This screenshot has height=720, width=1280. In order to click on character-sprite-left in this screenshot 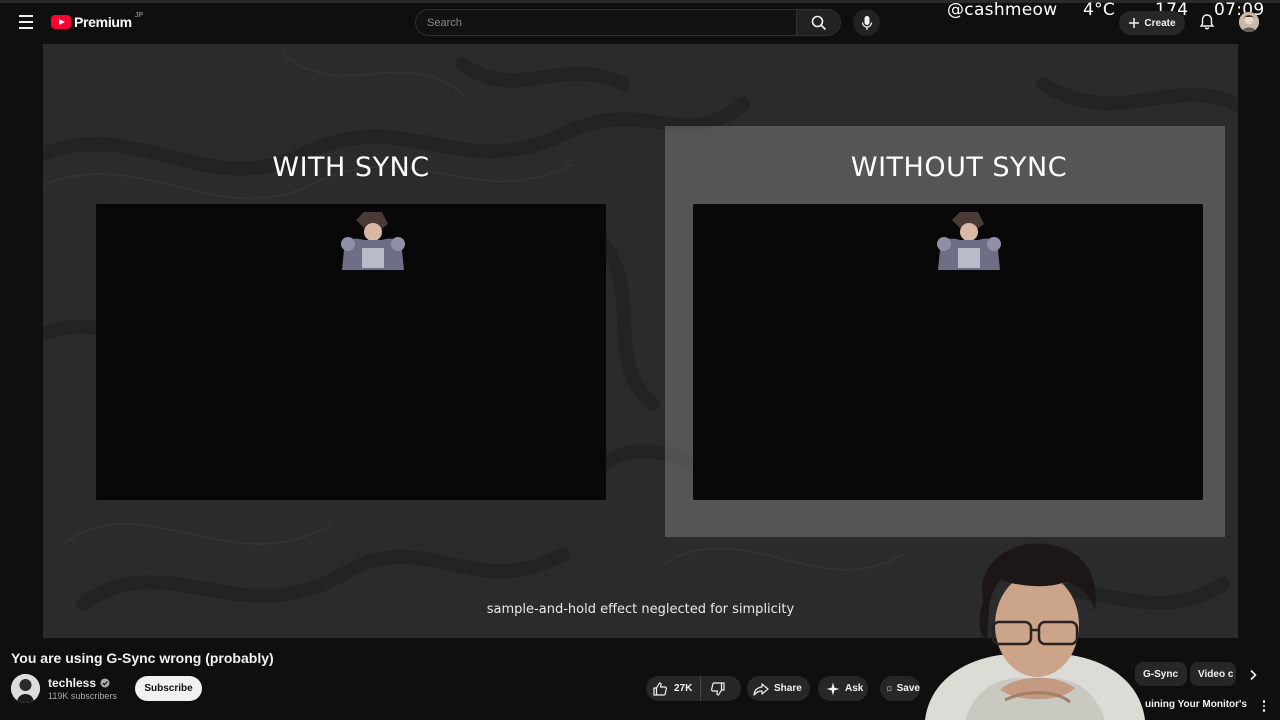, I will do `click(373, 241)`.